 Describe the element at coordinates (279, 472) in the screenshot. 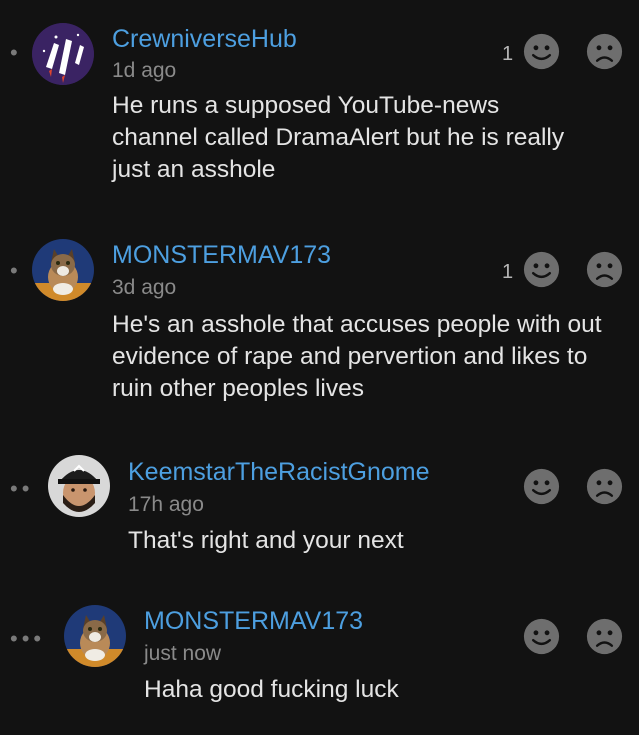

I see `comment-username: KeemstarTheRacistGnome` at that location.